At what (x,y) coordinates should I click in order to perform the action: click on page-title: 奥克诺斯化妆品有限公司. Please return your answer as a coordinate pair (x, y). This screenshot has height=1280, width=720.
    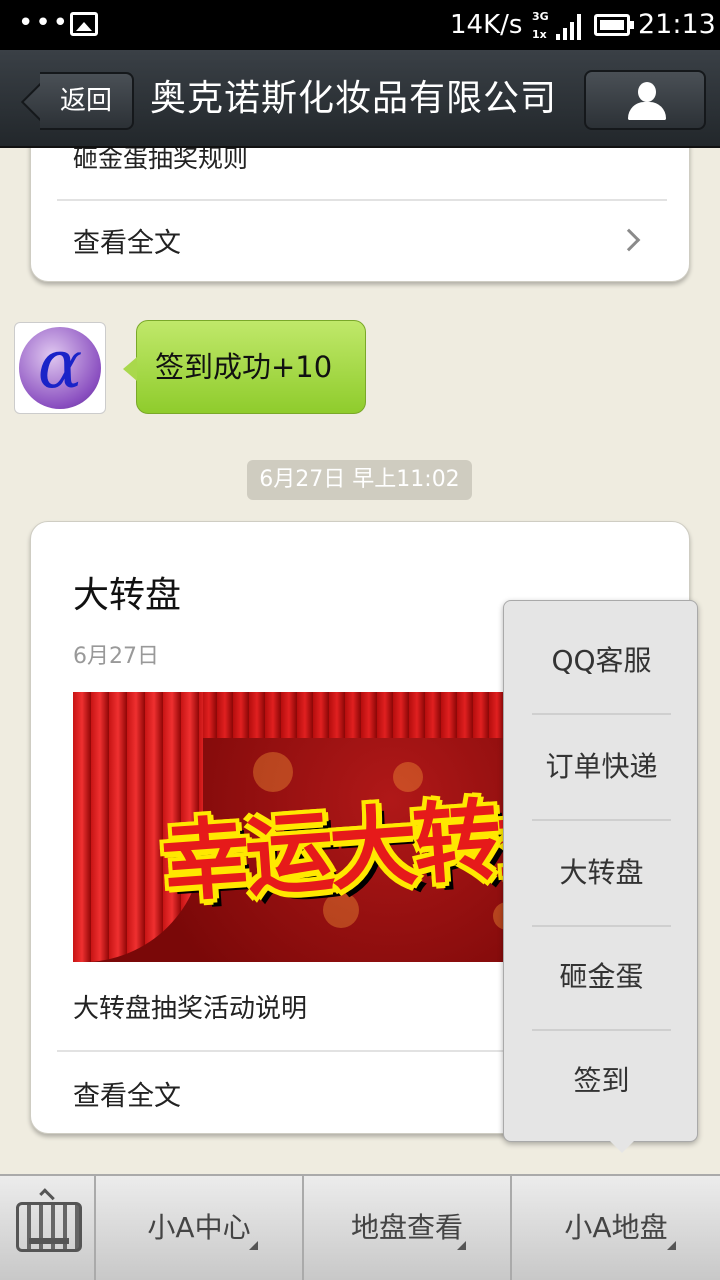
    Looking at the image, I should click on (354, 98).